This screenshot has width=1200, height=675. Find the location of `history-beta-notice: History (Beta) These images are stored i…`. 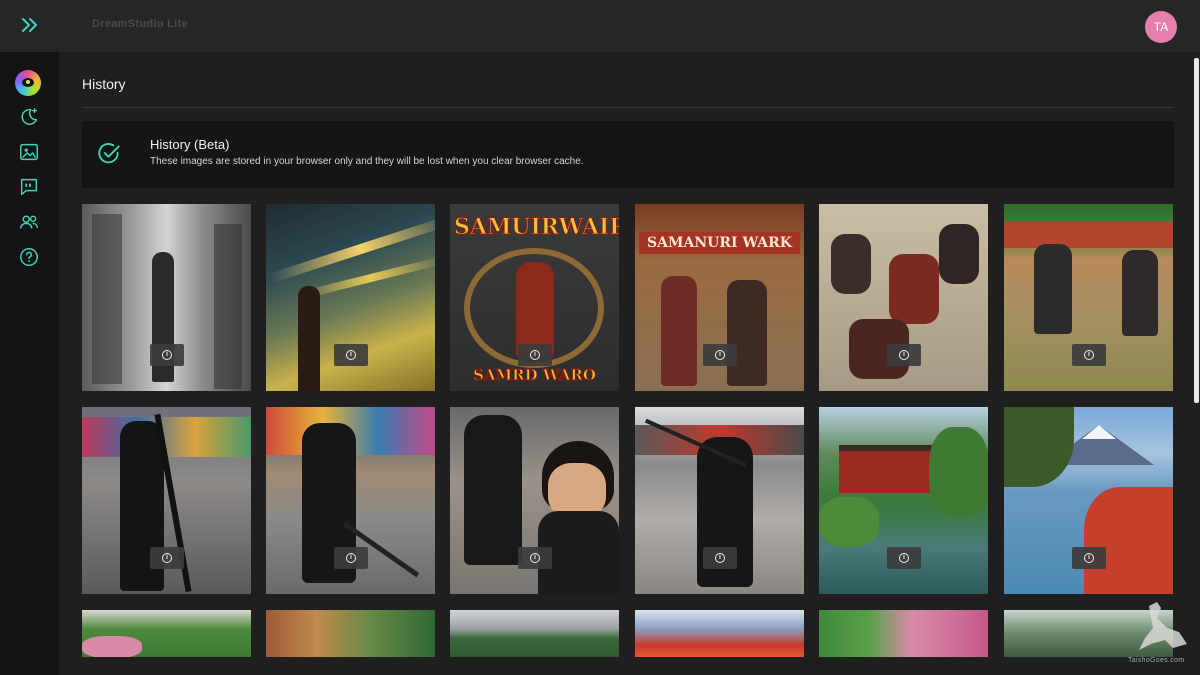

history-beta-notice: History (Beta) These images are stored i… is located at coordinates (628, 154).